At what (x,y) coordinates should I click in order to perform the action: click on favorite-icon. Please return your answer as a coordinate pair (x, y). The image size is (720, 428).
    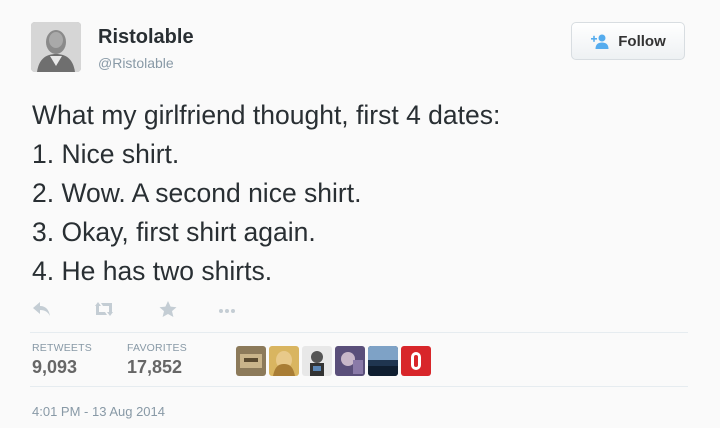
    Looking at the image, I should click on (168, 309).